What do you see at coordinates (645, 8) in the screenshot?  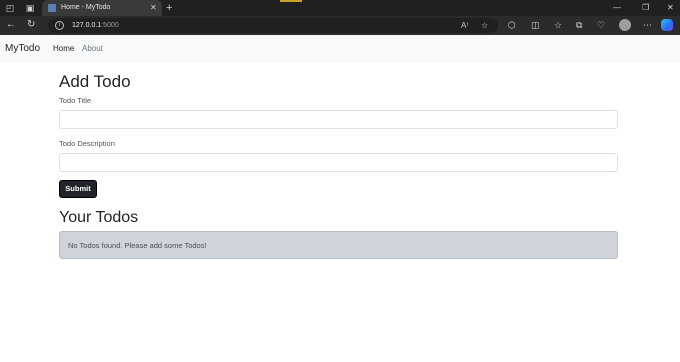 I see `restore-button: ❐` at bounding box center [645, 8].